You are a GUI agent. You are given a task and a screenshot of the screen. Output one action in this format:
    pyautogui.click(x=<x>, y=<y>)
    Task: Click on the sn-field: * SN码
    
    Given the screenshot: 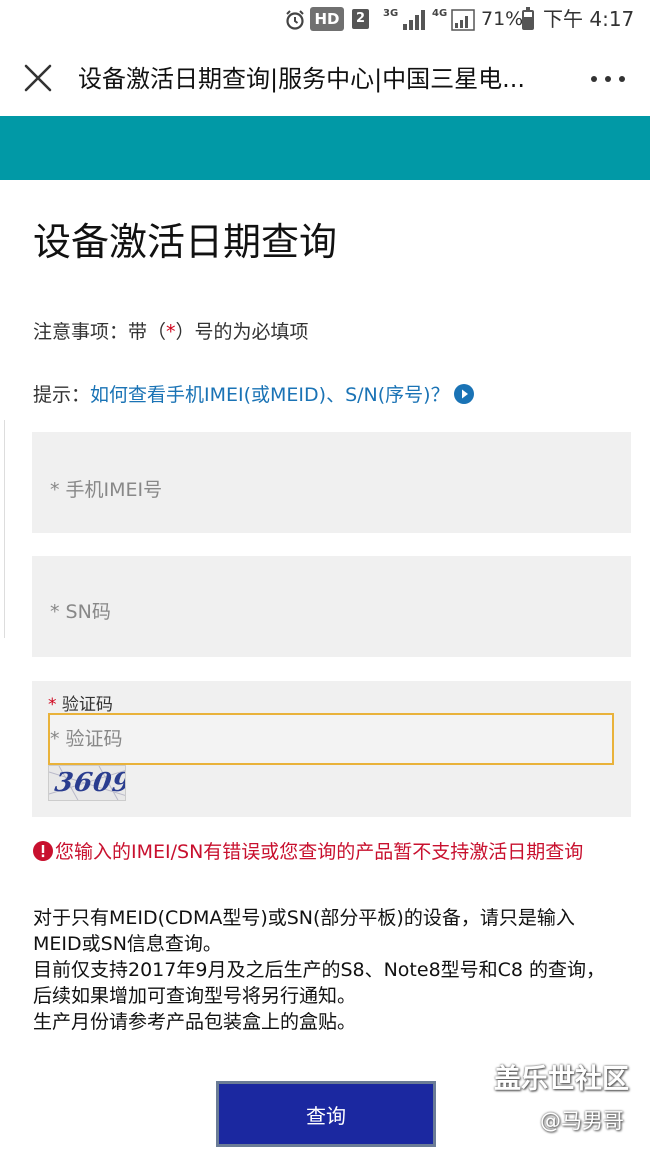 What is the action you would take?
    pyautogui.click(x=331, y=606)
    